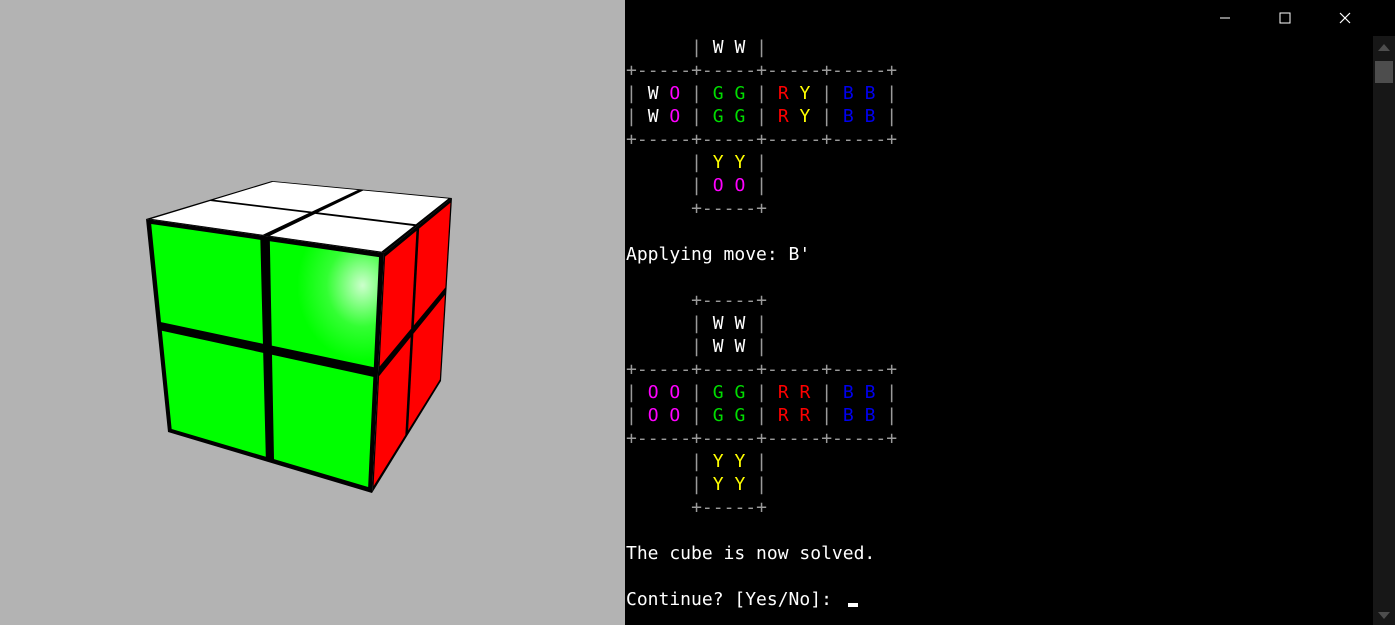 The image size is (1395, 625). What do you see at coordinates (729, 185) in the screenshot?
I see `console-line: | O O |` at bounding box center [729, 185].